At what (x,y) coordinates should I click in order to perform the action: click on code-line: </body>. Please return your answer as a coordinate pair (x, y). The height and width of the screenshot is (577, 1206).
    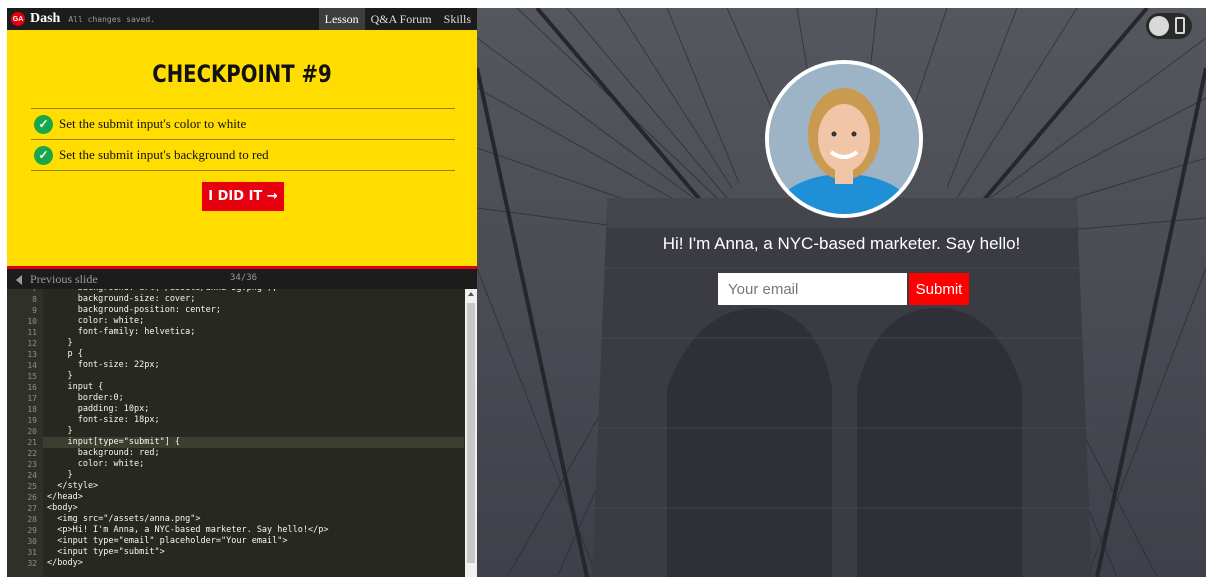
    Looking at the image, I should click on (65, 563).